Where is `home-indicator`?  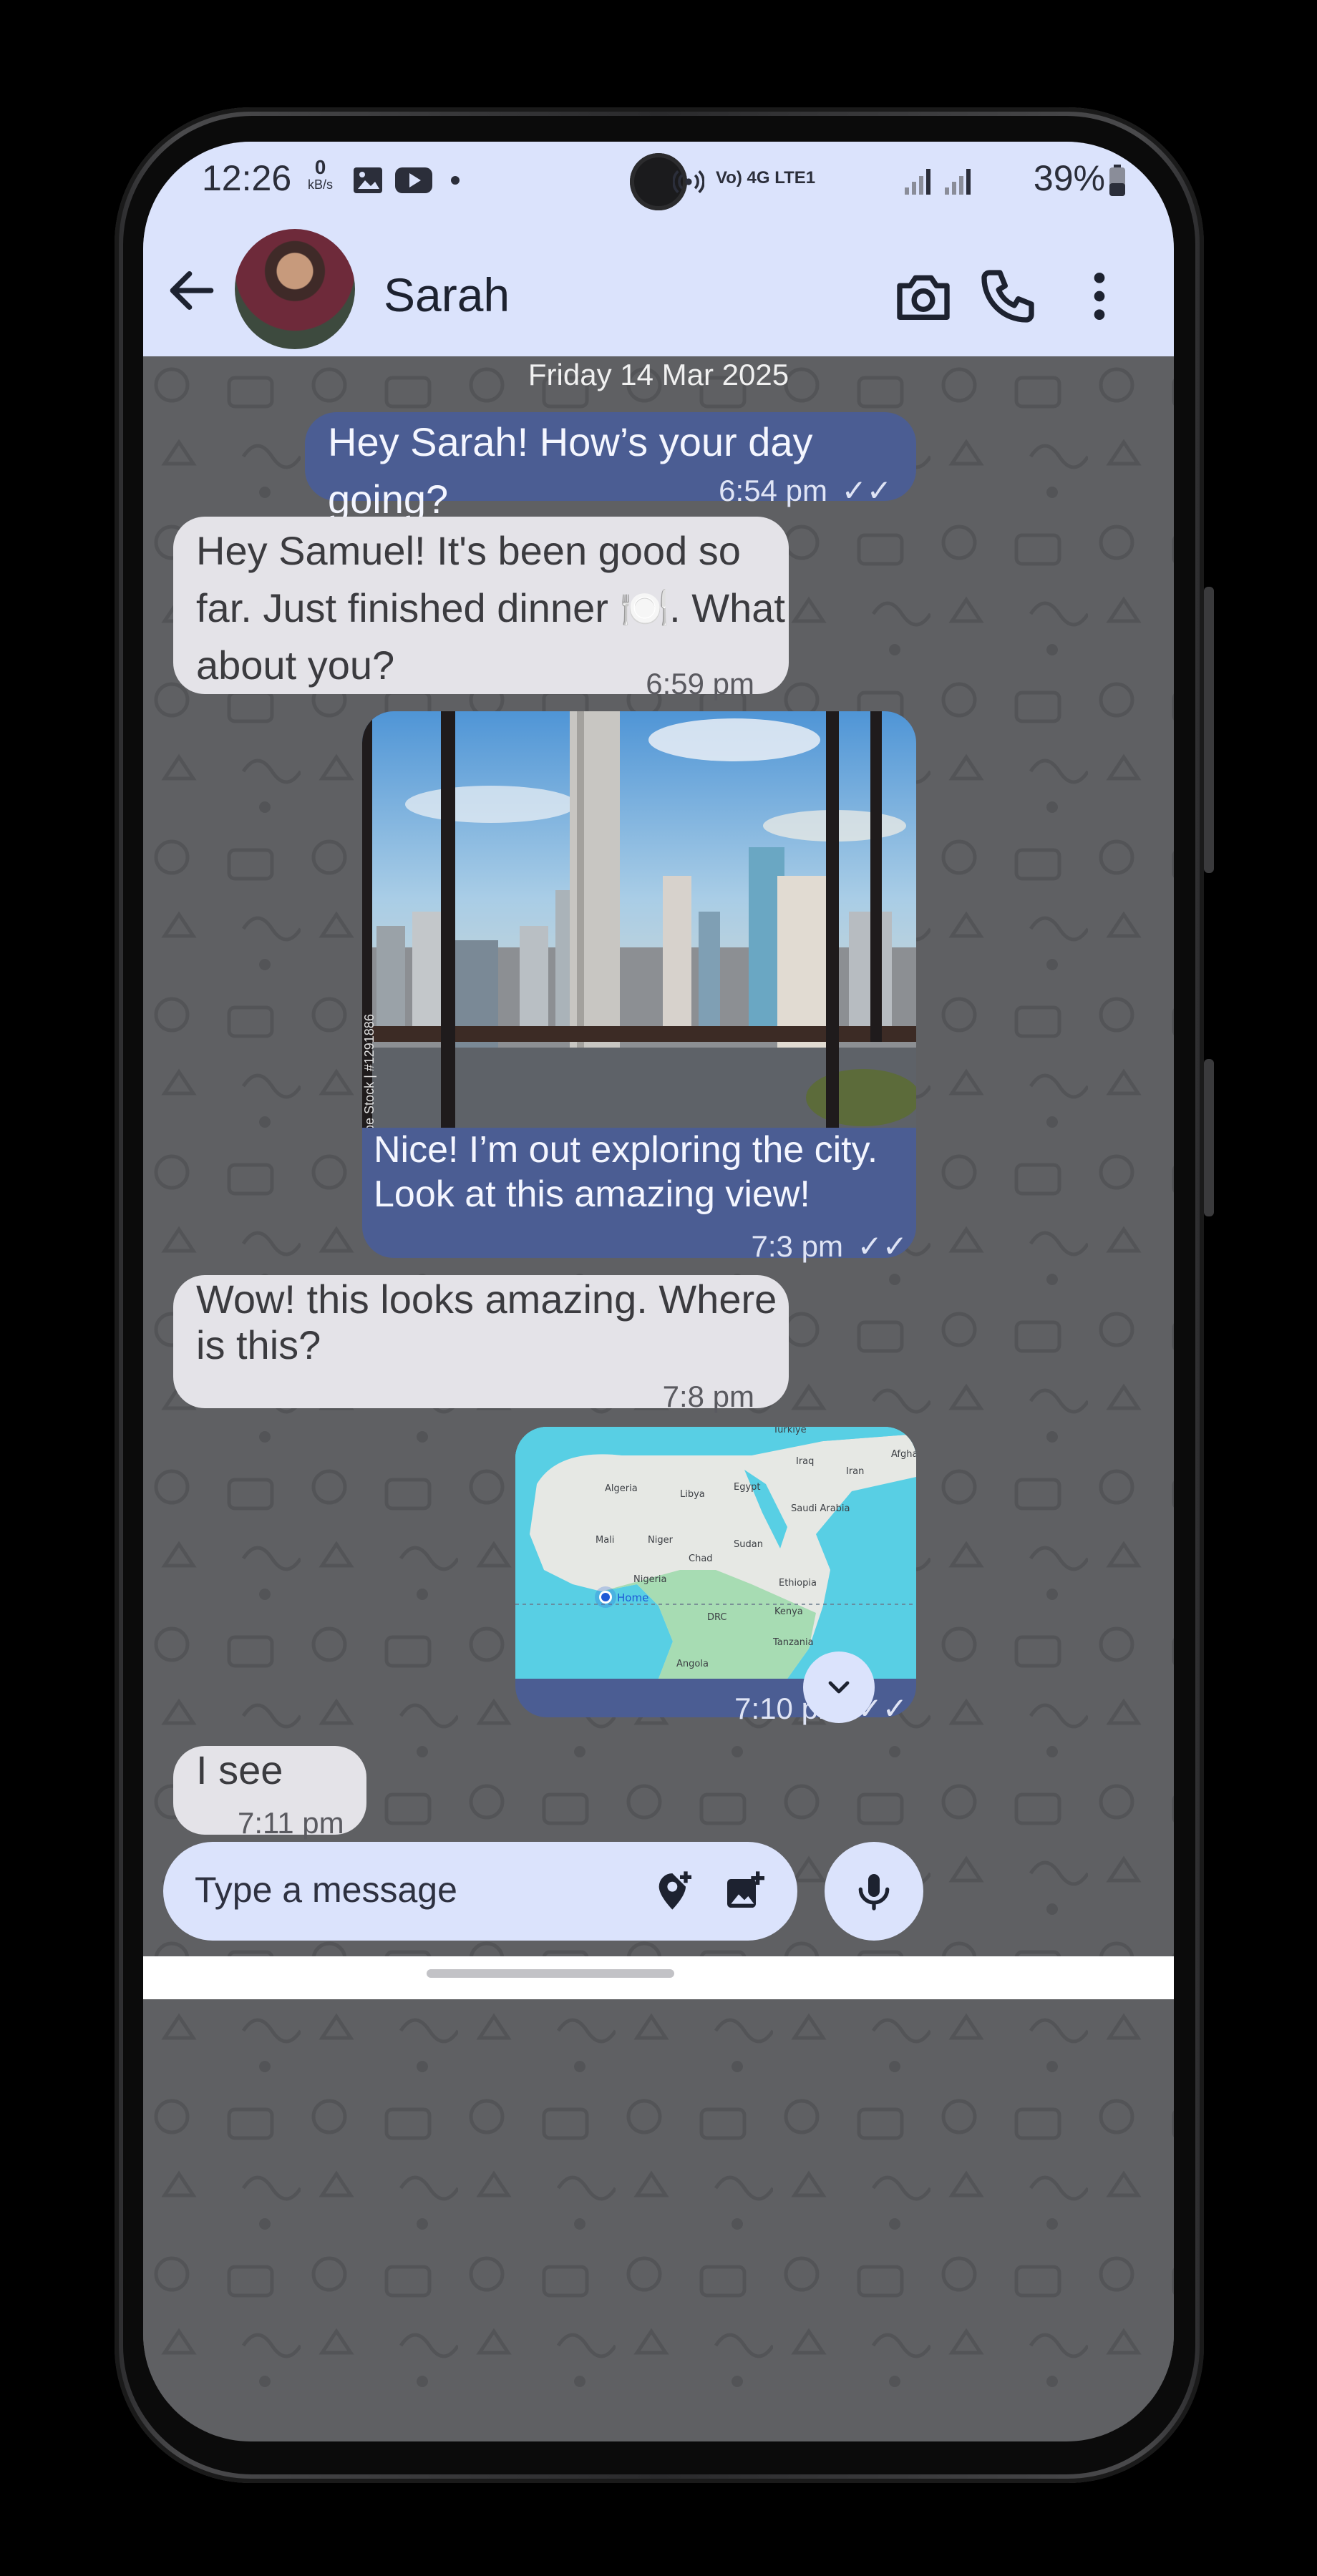
home-indicator is located at coordinates (550, 1973).